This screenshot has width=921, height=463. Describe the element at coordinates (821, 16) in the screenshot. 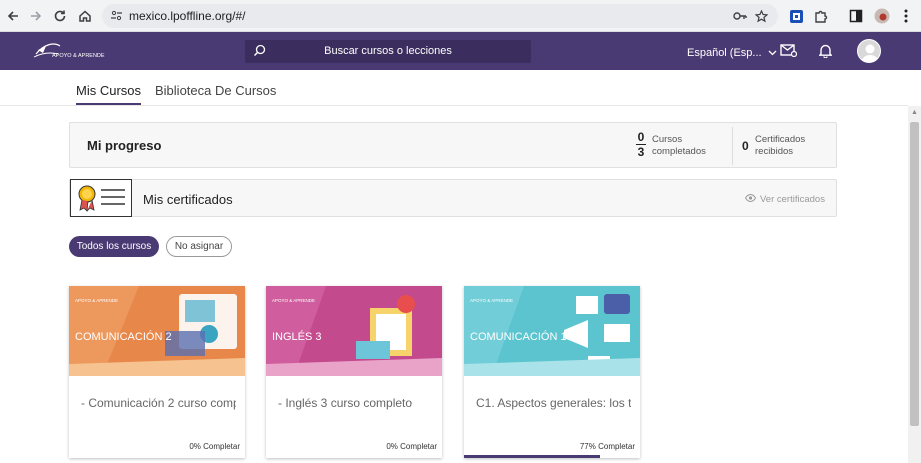

I see `extensions-puzzle-icon` at that location.